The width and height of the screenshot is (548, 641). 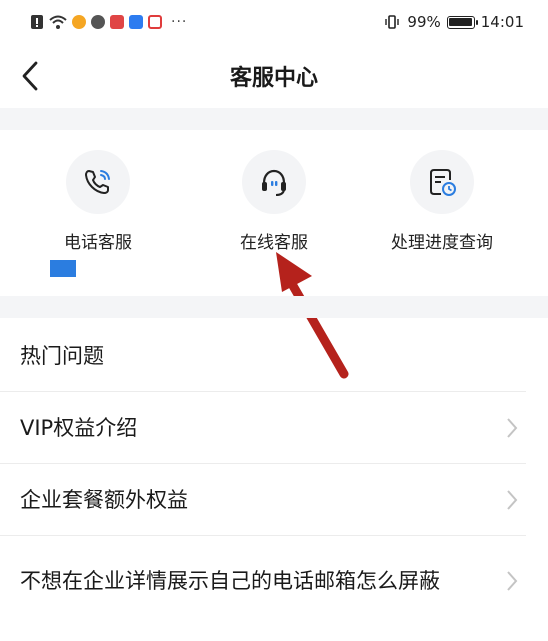 I want to click on blue-app-icon, so click(x=136, y=22).